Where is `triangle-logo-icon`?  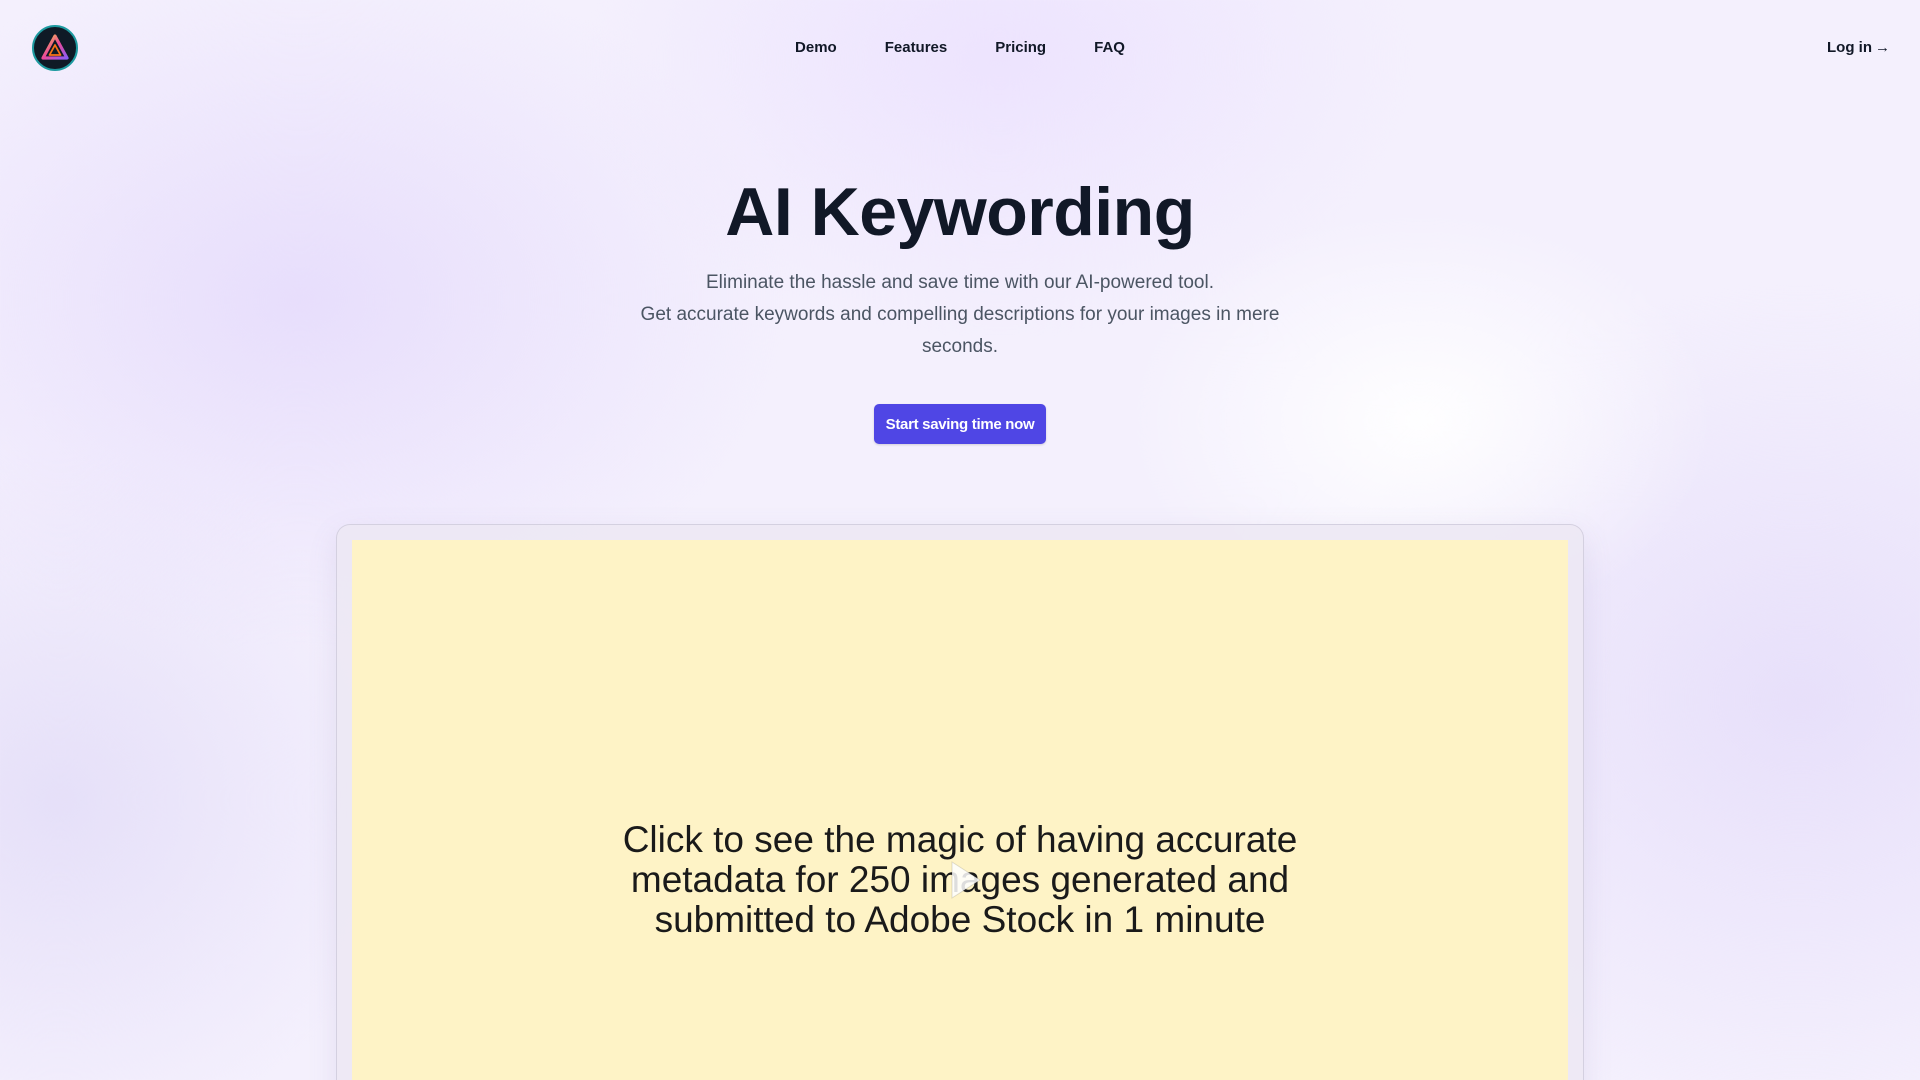
triangle-logo-icon is located at coordinates (55, 47).